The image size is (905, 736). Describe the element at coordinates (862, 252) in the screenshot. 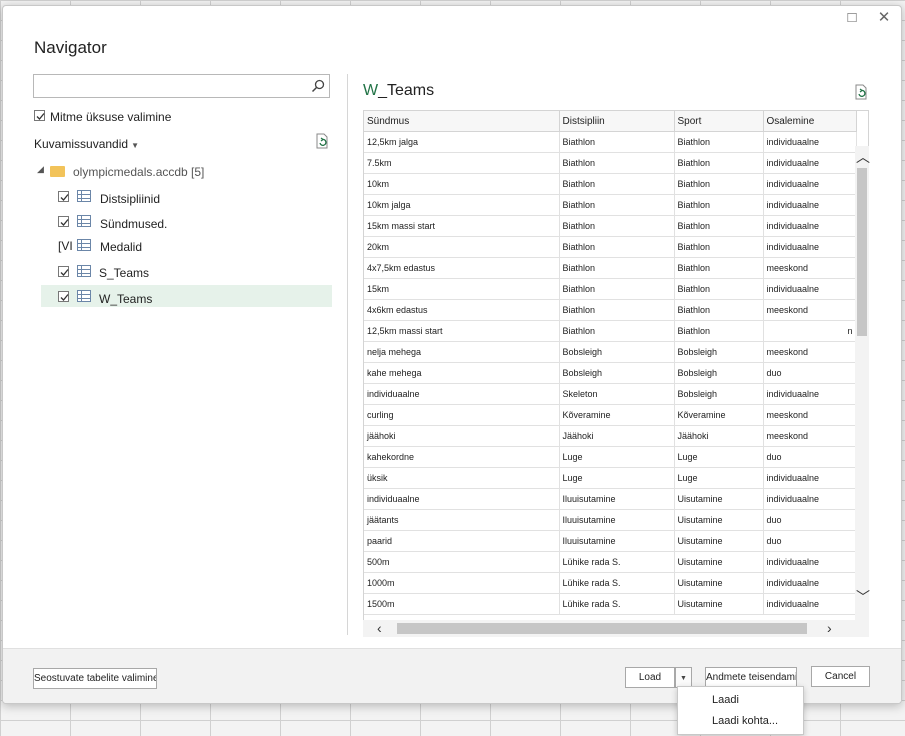

I see `vertical-scroll-thumb` at that location.